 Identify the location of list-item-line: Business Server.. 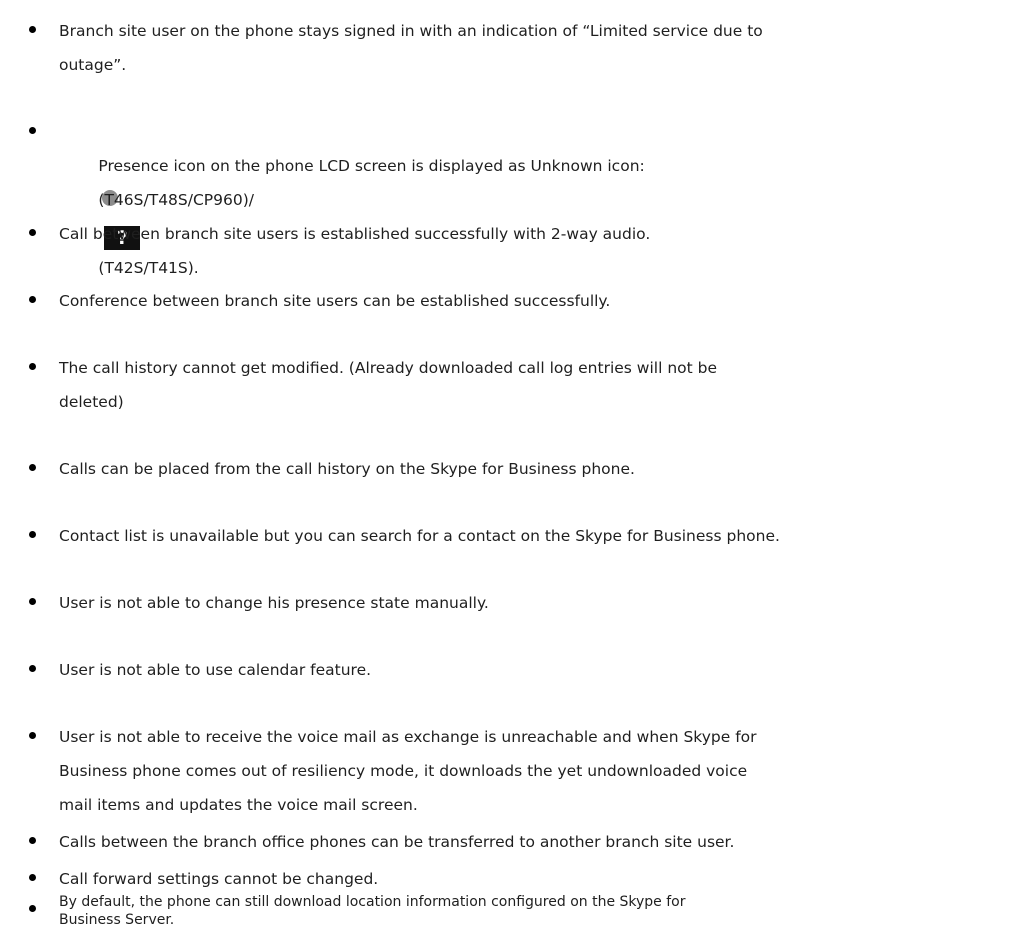
(117, 920).